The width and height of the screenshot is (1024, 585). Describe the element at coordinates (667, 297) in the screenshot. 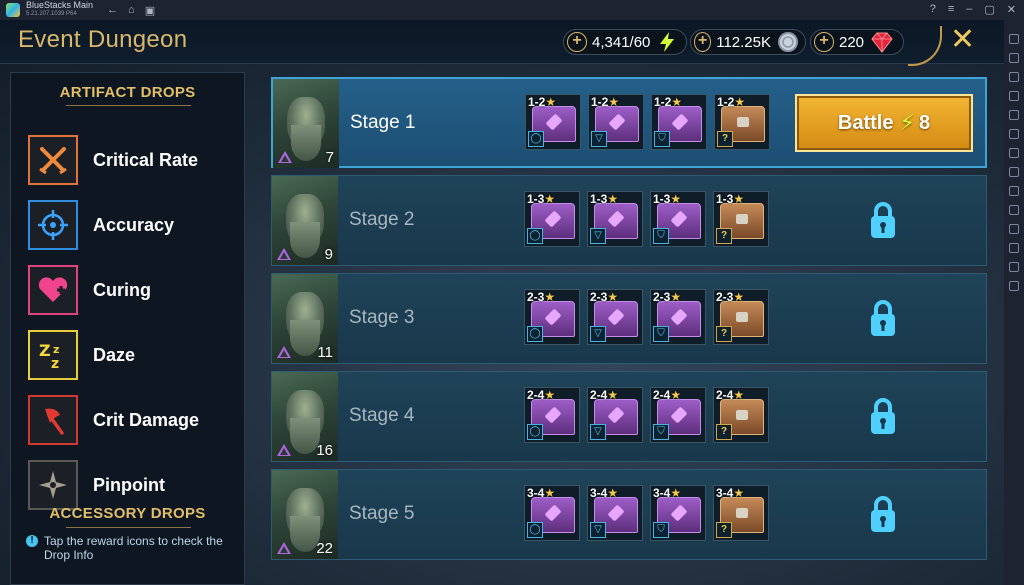

I see `rarity-tier: 2-3★` at that location.